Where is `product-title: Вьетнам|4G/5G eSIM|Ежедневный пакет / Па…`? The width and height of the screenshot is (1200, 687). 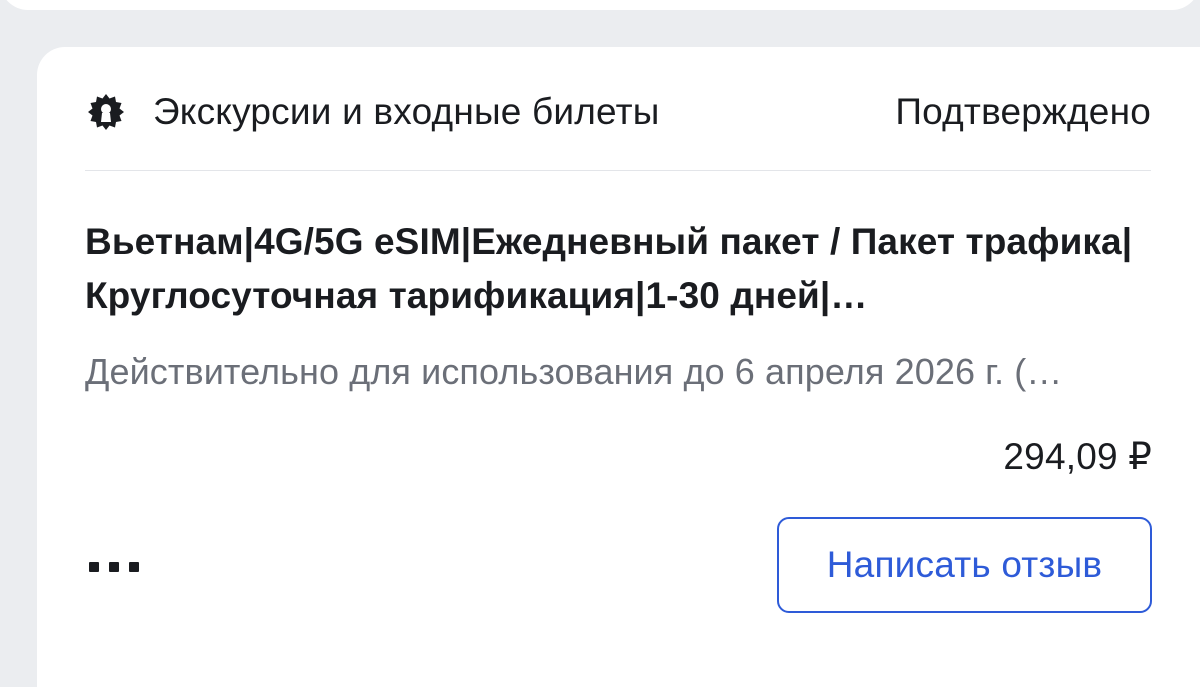
product-title: Вьетнам|4G/5G eSIM|Ежедневный пакет / Па… is located at coordinates (620, 269).